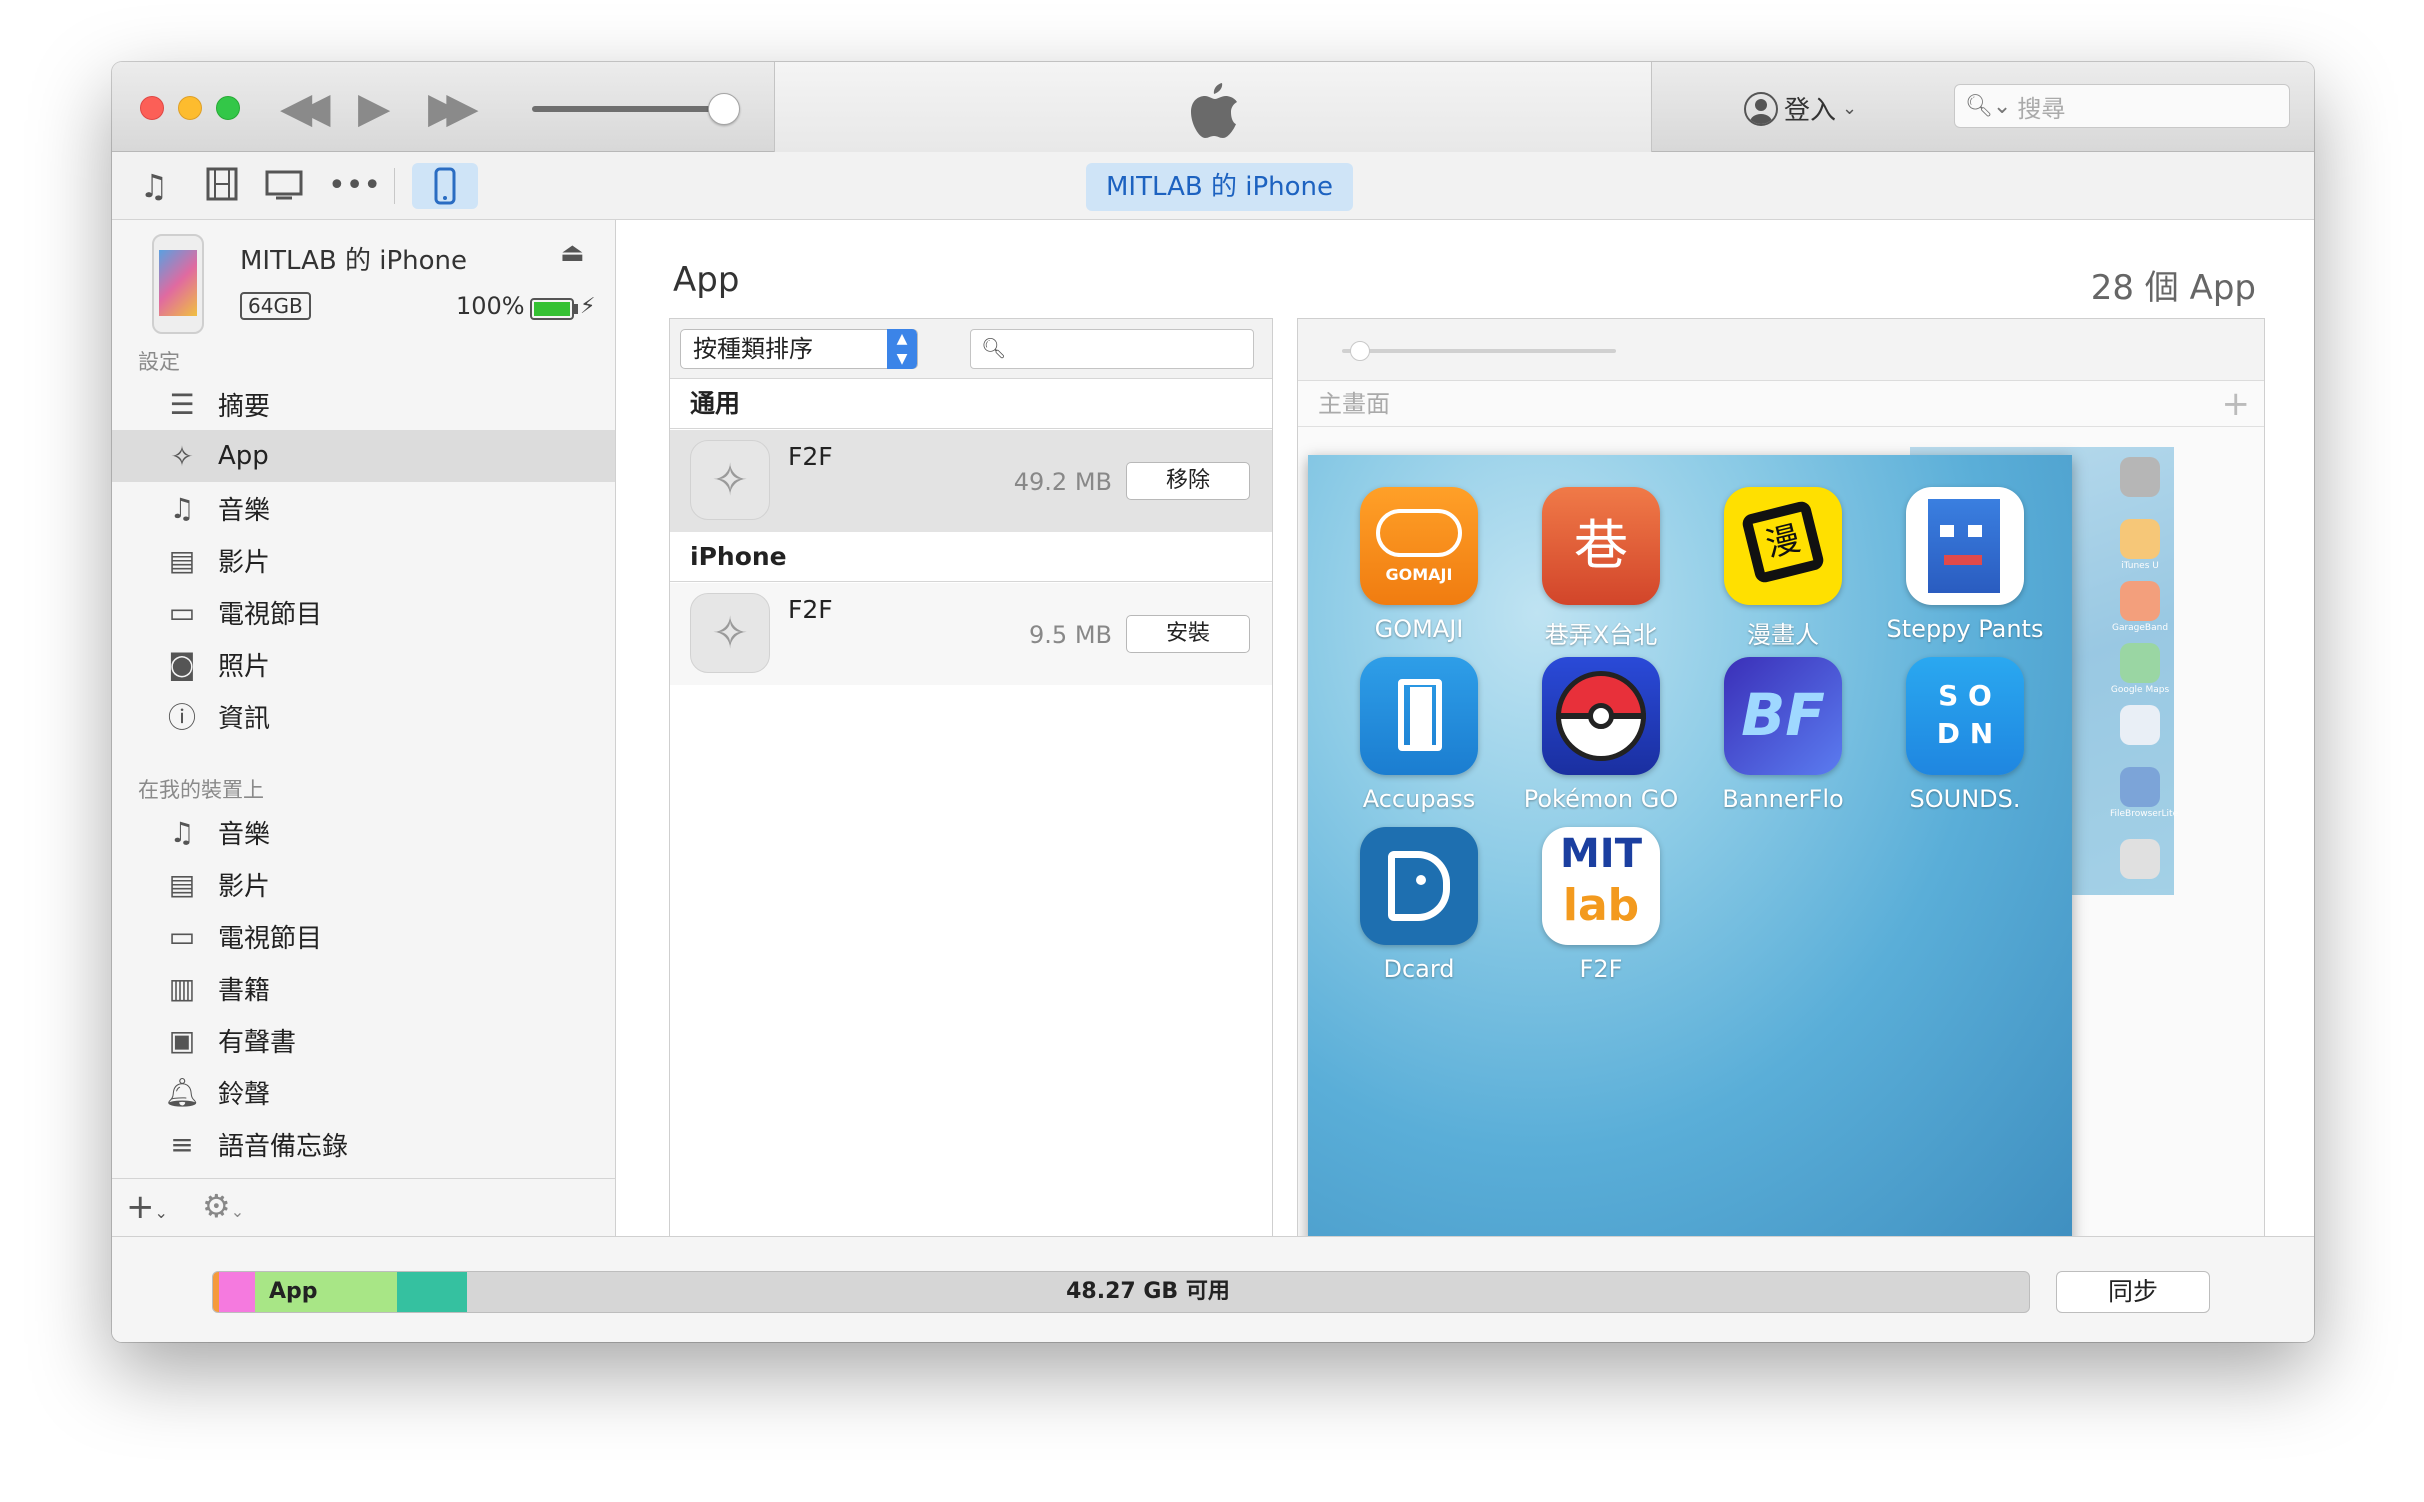  I want to click on sidebar-item-app: ✧ App, so click(363, 456).